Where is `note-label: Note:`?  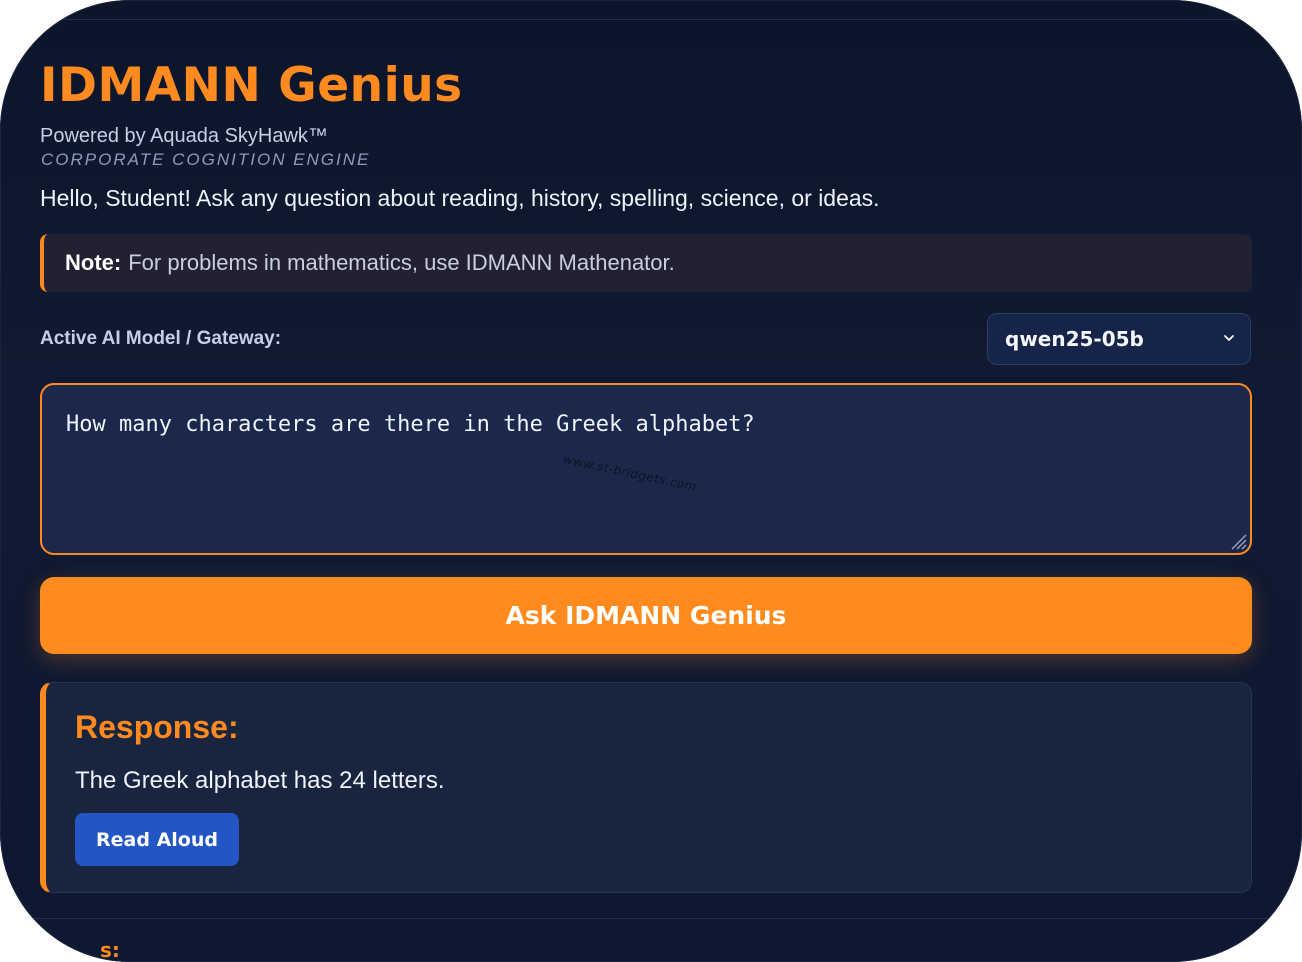
note-label: Note: is located at coordinates (93, 262).